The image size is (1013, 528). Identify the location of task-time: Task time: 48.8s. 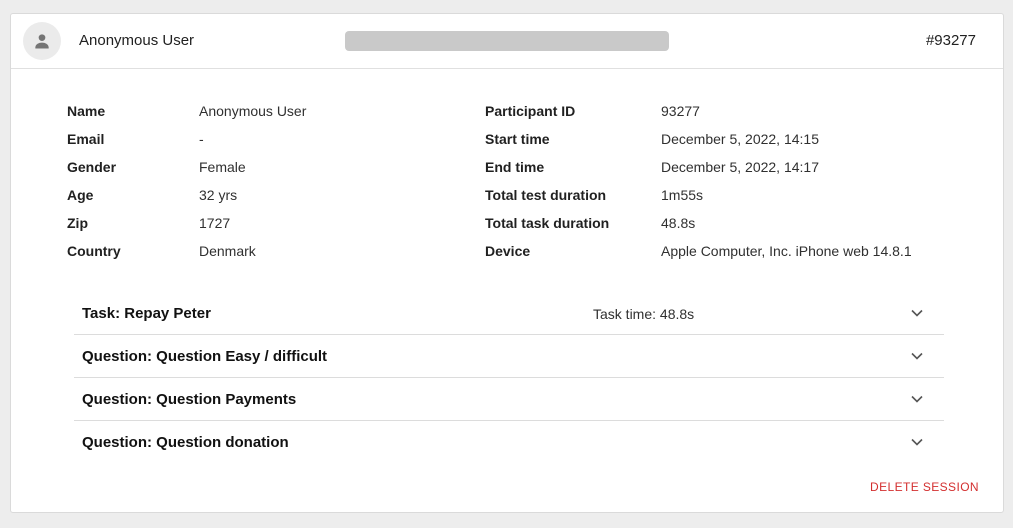
(644, 314).